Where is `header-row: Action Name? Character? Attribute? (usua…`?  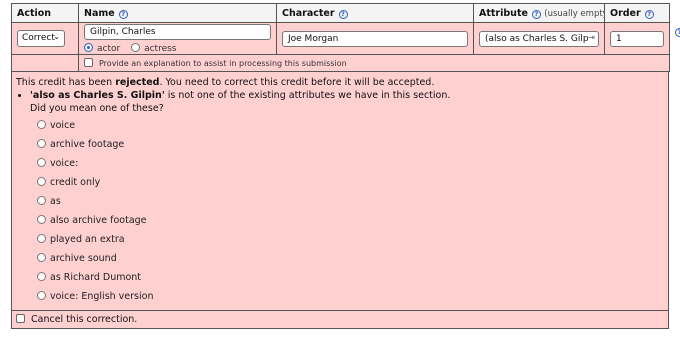 header-row: Action Name? Character? Attribute? (usua… is located at coordinates (340, 13).